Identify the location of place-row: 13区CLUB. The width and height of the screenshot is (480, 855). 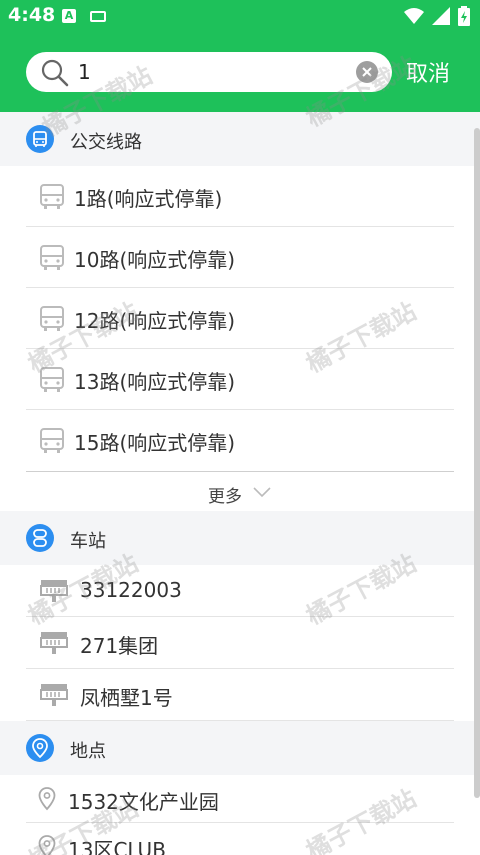
(240, 839).